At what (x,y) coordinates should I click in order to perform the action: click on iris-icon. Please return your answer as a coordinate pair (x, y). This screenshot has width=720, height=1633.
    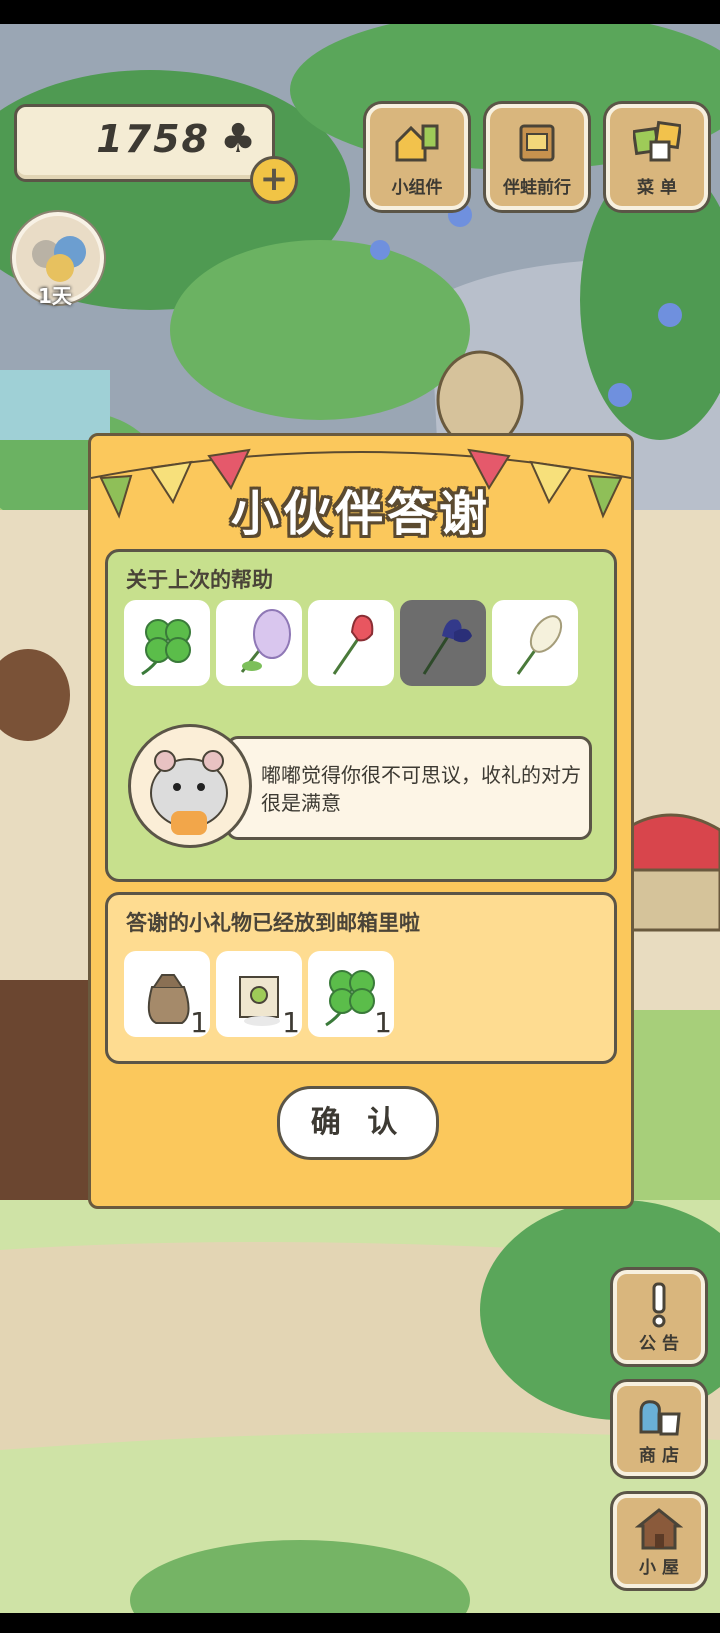
    Looking at the image, I should click on (447, 647).